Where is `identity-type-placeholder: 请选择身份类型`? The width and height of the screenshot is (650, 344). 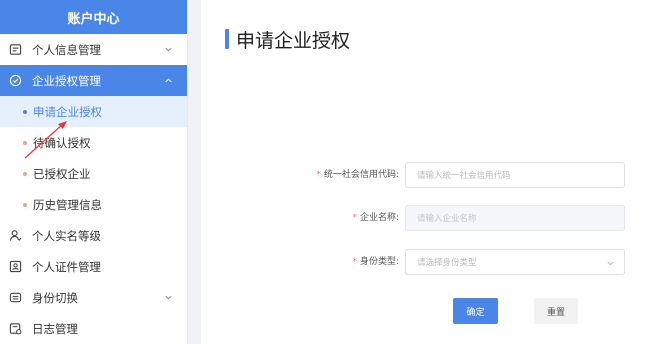
identity-type-placeholder: 请选择身份类型 is located at coordinates (447, 263).